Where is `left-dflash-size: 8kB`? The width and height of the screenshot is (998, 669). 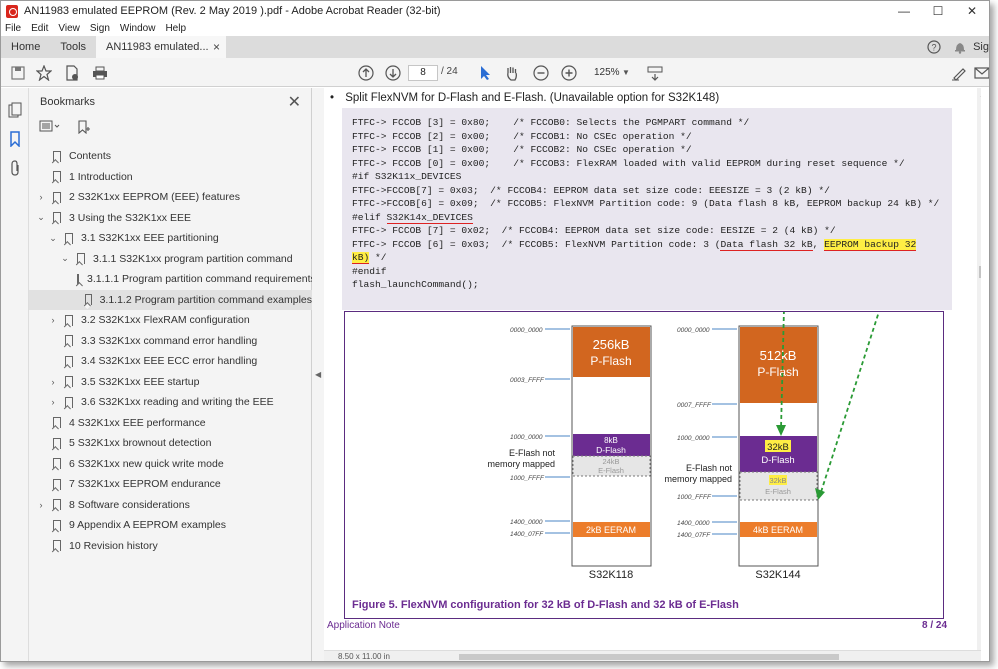 left-dflash-size: 8kB is located at coordinates (611, 440).